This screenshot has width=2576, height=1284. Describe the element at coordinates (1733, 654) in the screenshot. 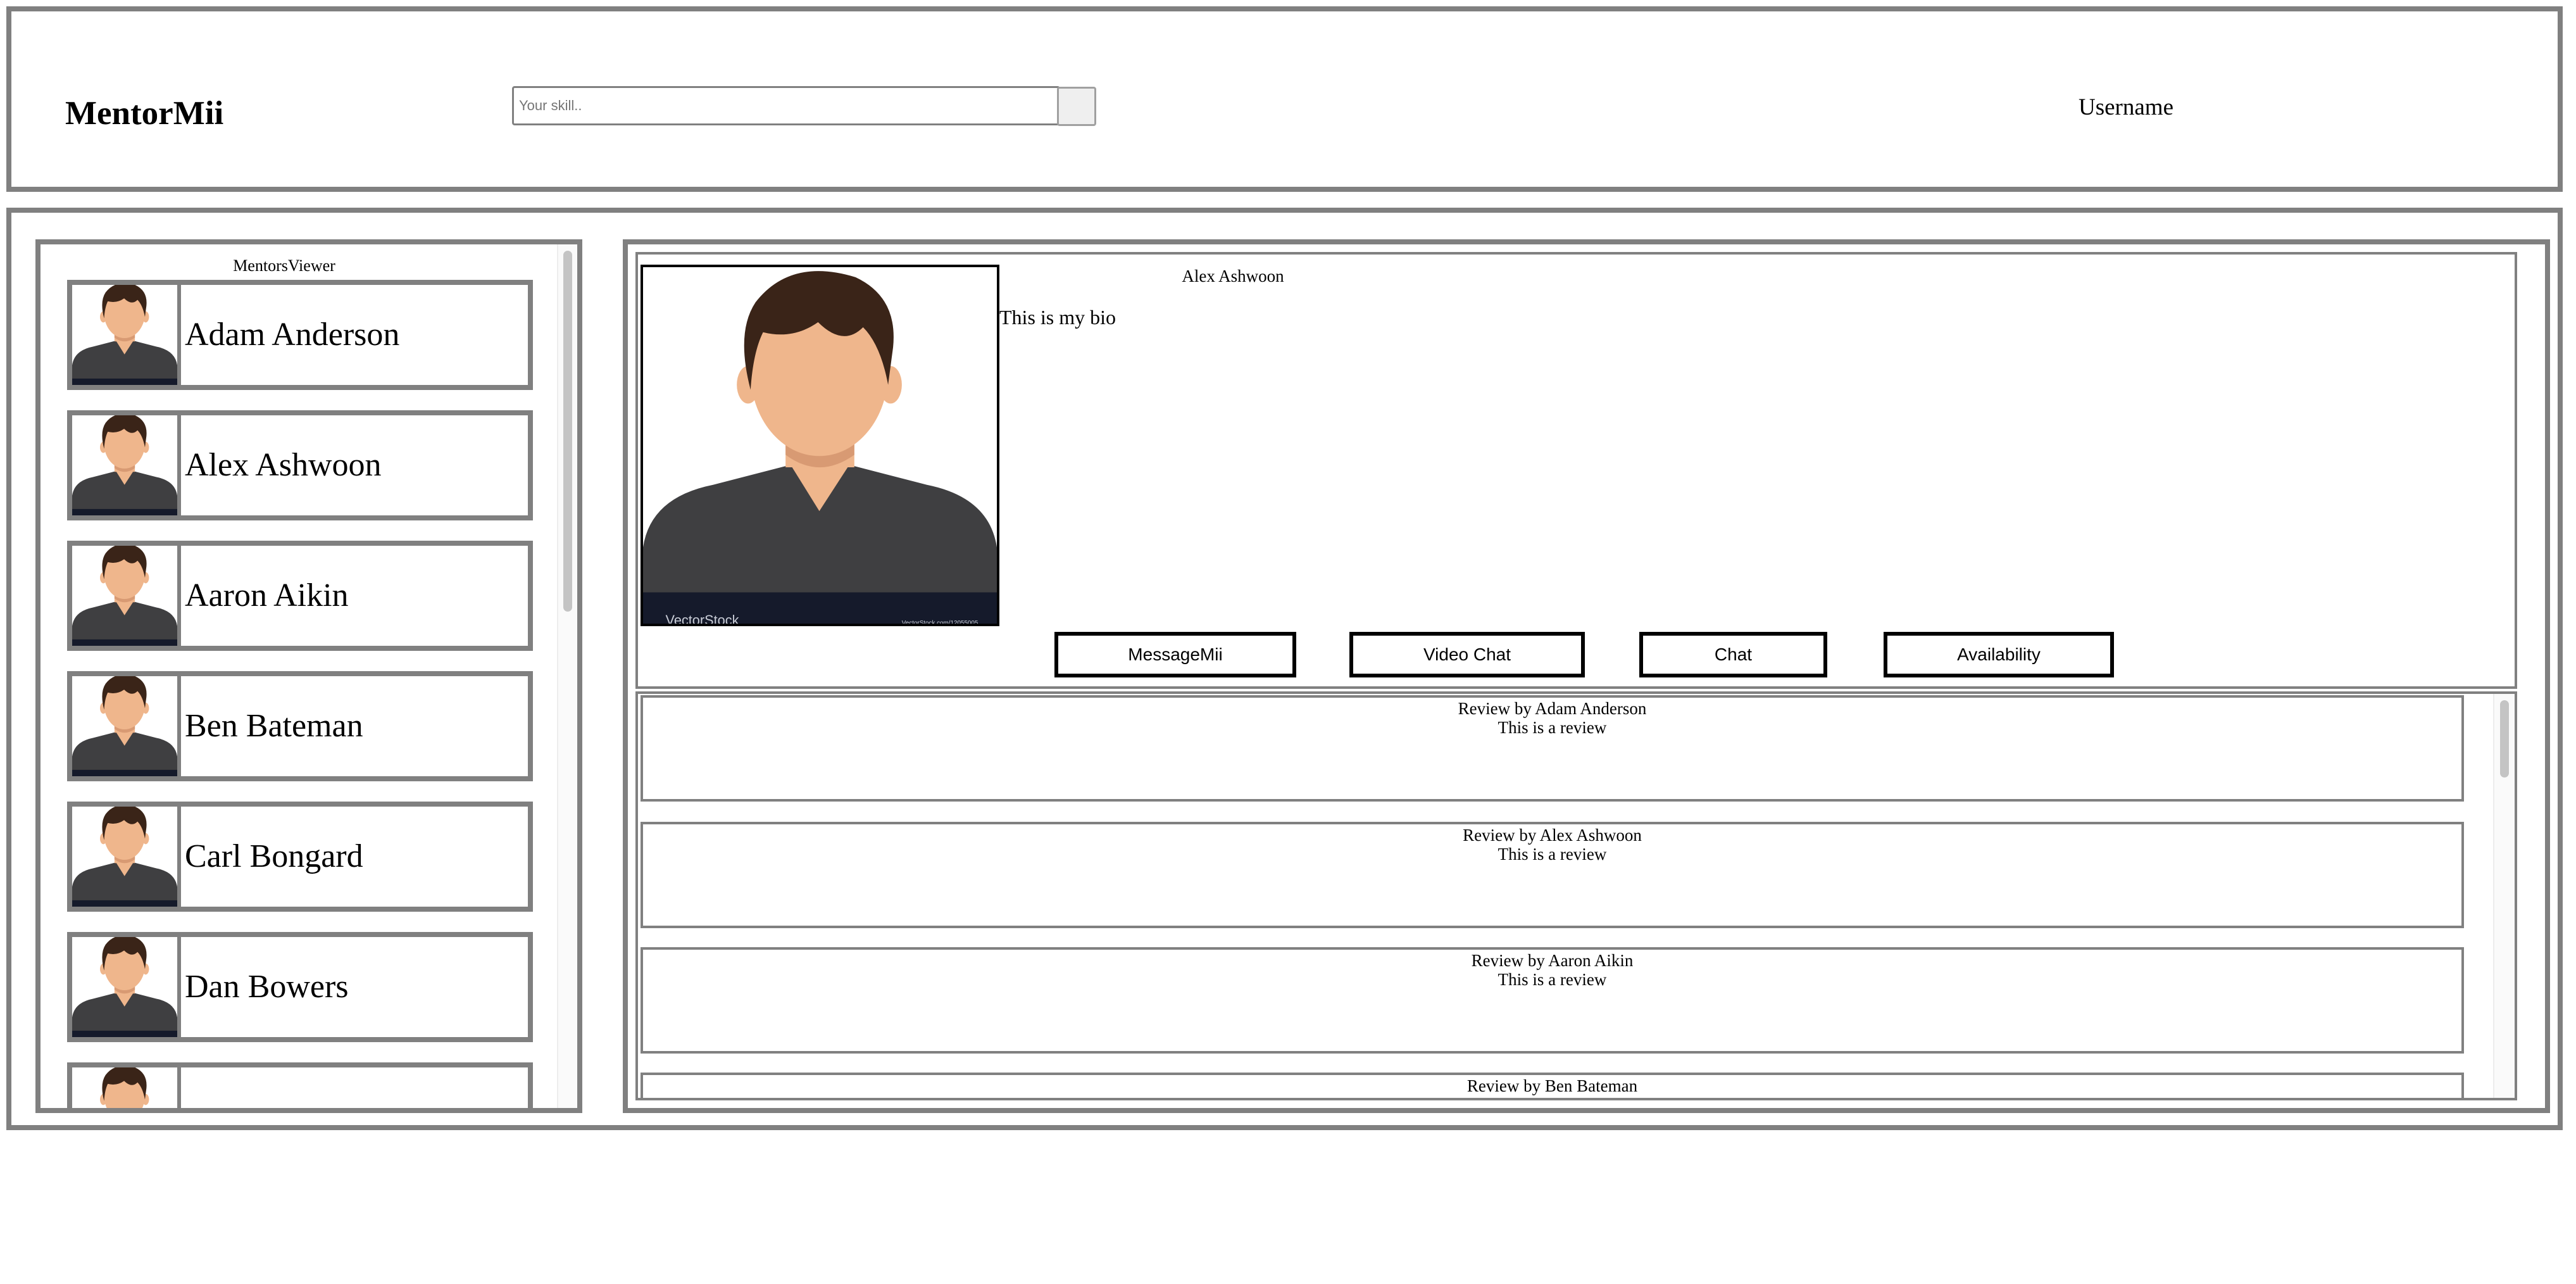

I see `chat-button: Chat` at that location.